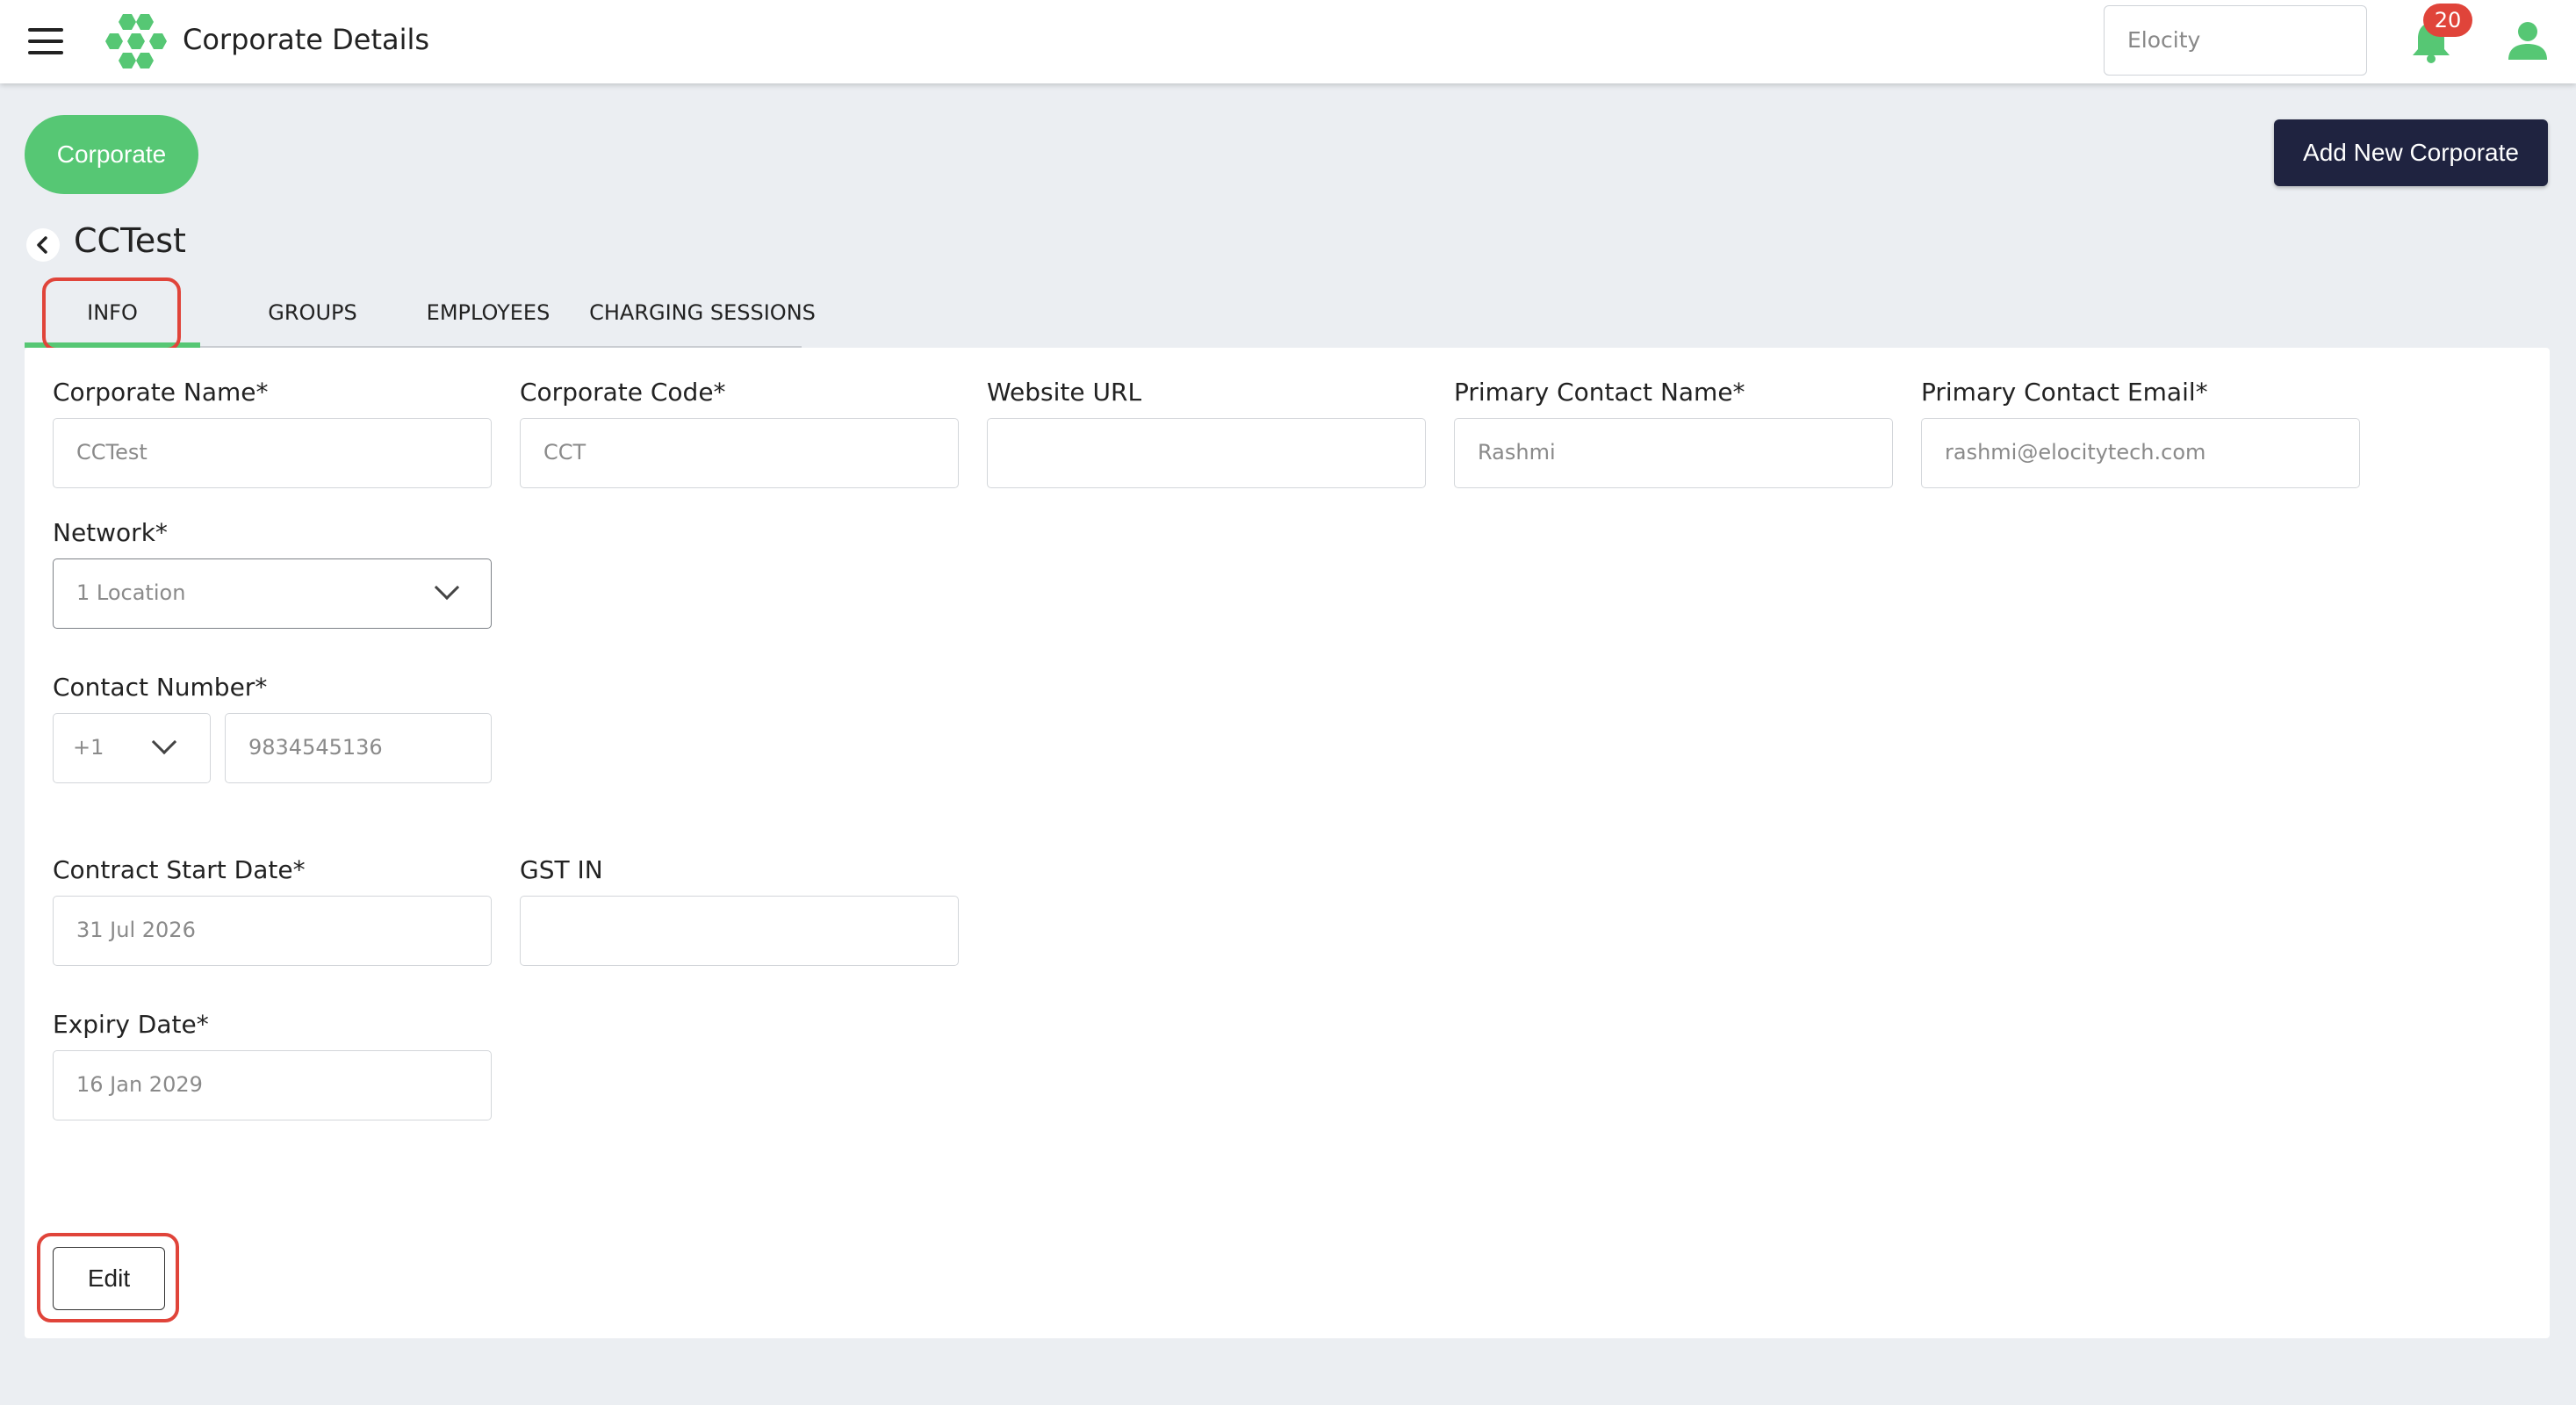  I want to click on contract-start-date-field: 31 Jul 2026, so click(272, 931).